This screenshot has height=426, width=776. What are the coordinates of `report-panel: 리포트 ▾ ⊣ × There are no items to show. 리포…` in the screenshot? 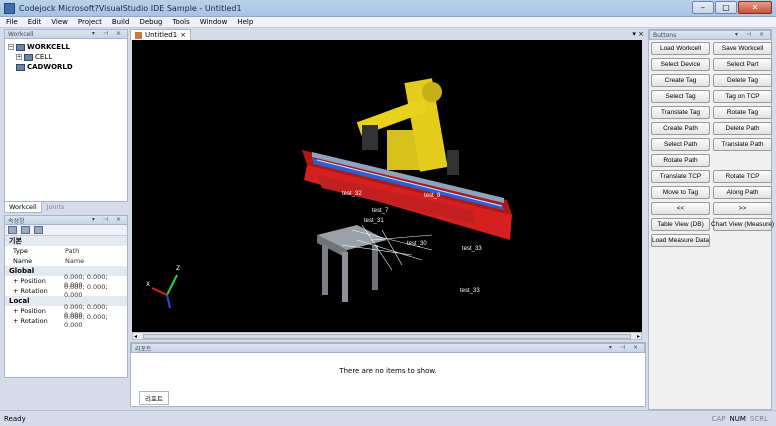 It's located at (388, 374).